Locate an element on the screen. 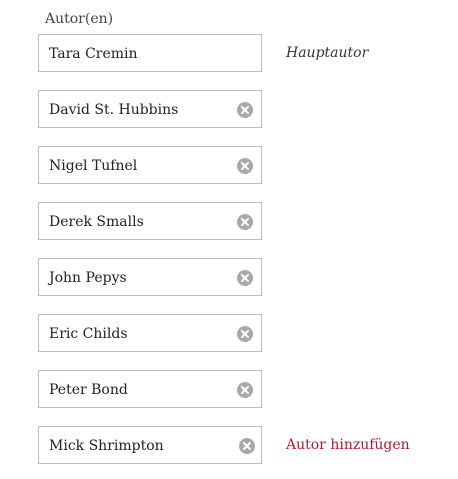 The image size is (458, 479). primary-author-hint: Hauptautor is located at coordinates (327, 53).